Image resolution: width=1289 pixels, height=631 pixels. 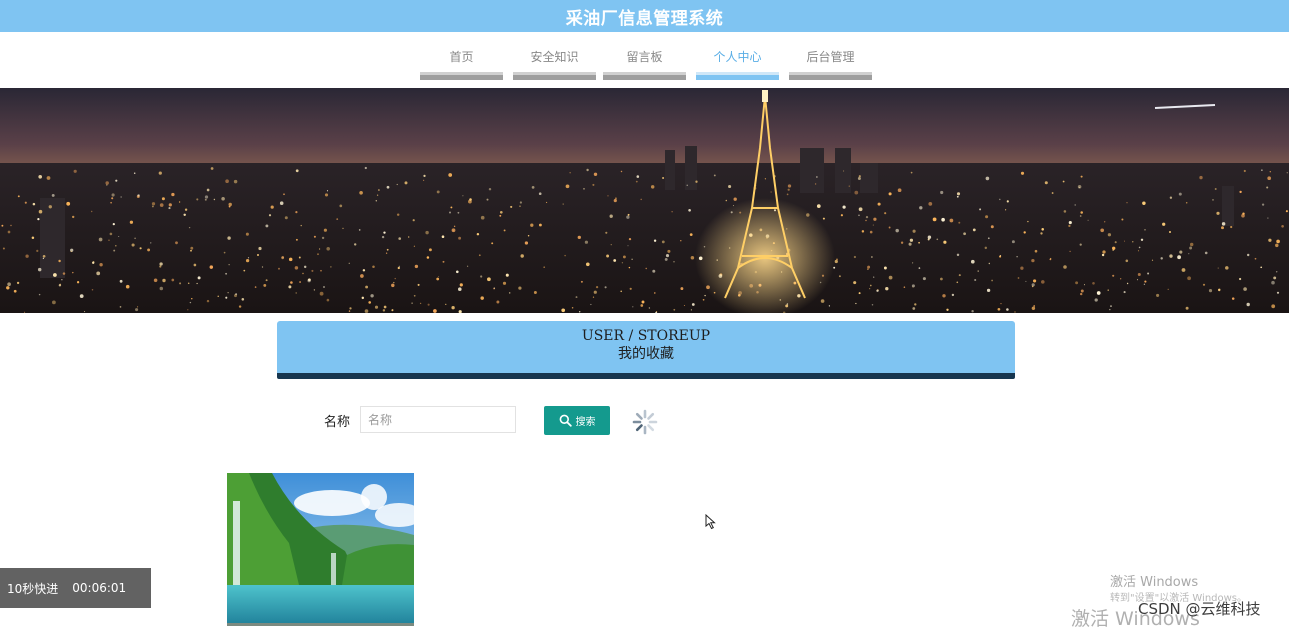 What do you see at coordinates (438, 419) in the screenshot?
I see `search-input` at bounding box center [438, 419].